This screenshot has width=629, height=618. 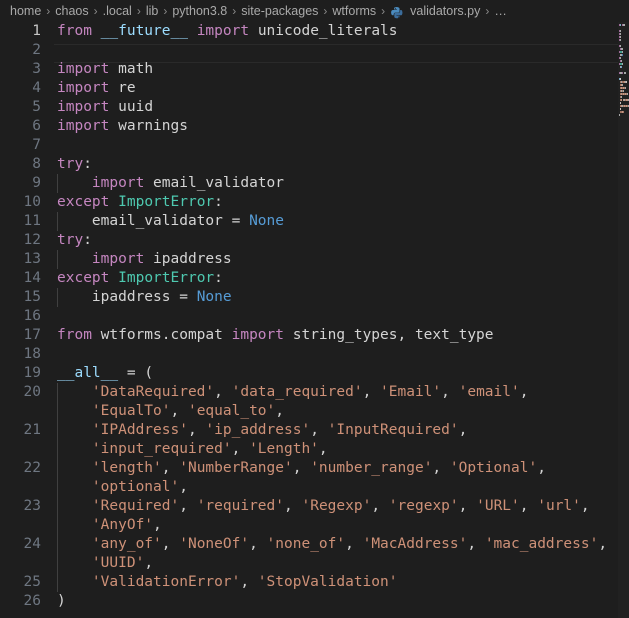 I want to click on code-line: import math, so click(x=103, y=69).